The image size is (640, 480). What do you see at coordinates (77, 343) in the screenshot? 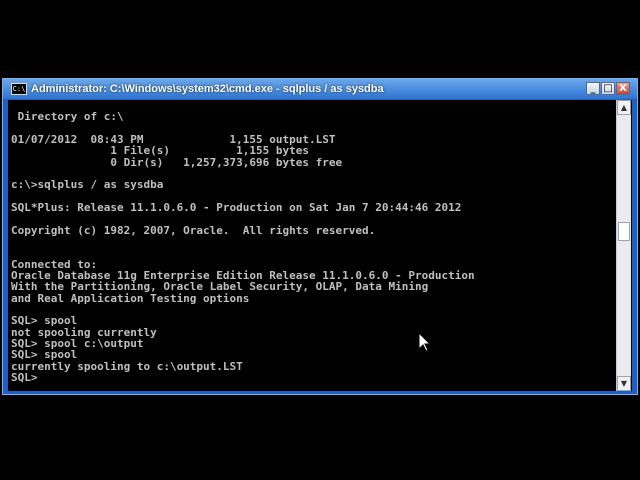
I see `console-line: SQL> spool c:\output` at bounding box center [77, 343].